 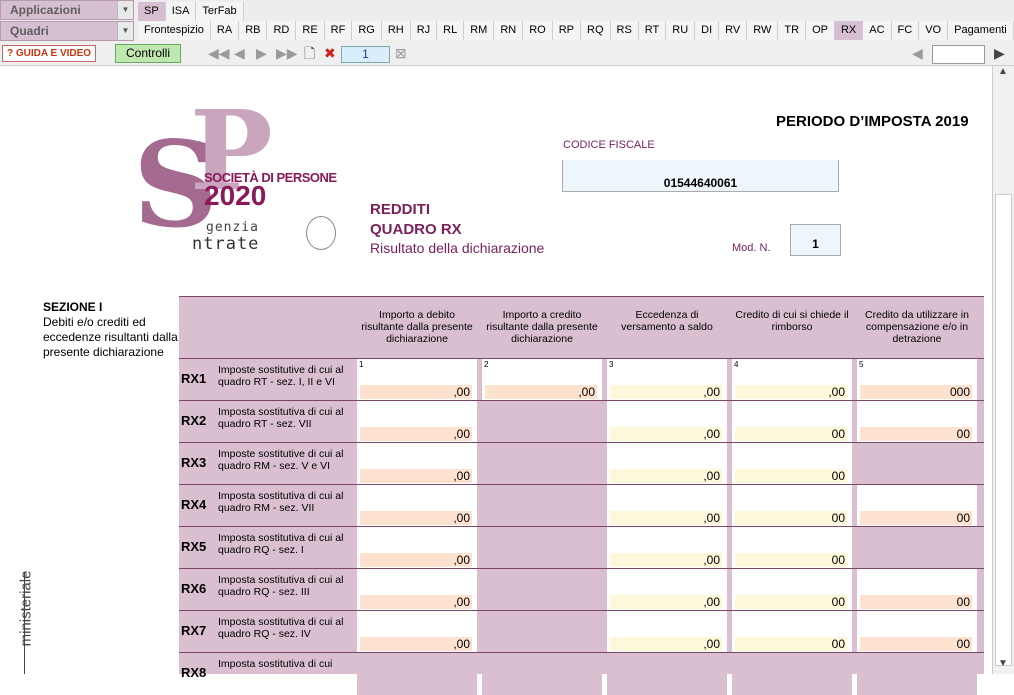 What do you see at coordinates (916, 392) in the screenshot?
I see `amount-input: 000` at bounding box center [916, 392].